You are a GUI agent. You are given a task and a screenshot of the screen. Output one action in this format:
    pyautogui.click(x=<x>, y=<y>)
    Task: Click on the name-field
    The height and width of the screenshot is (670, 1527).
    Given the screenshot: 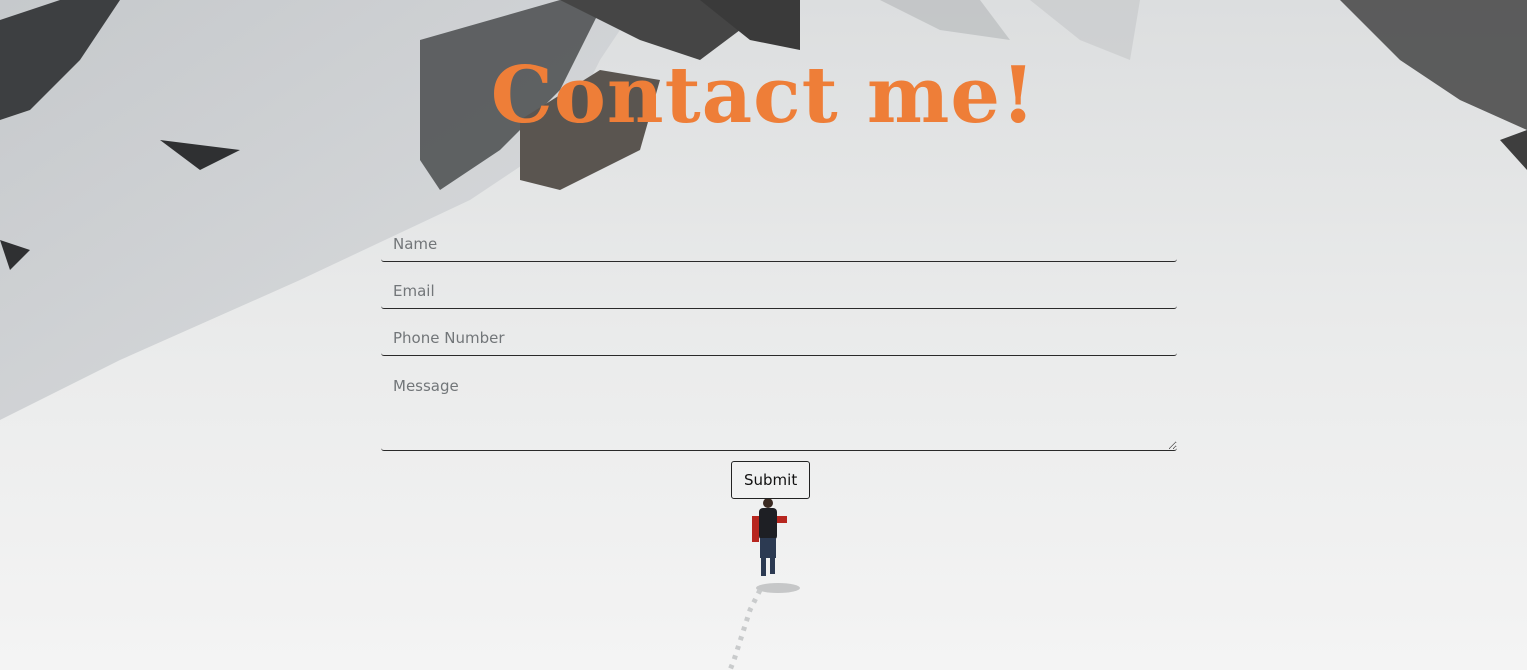 What is the action you would take?
    pyautogui.click(x=779, y=244)
    